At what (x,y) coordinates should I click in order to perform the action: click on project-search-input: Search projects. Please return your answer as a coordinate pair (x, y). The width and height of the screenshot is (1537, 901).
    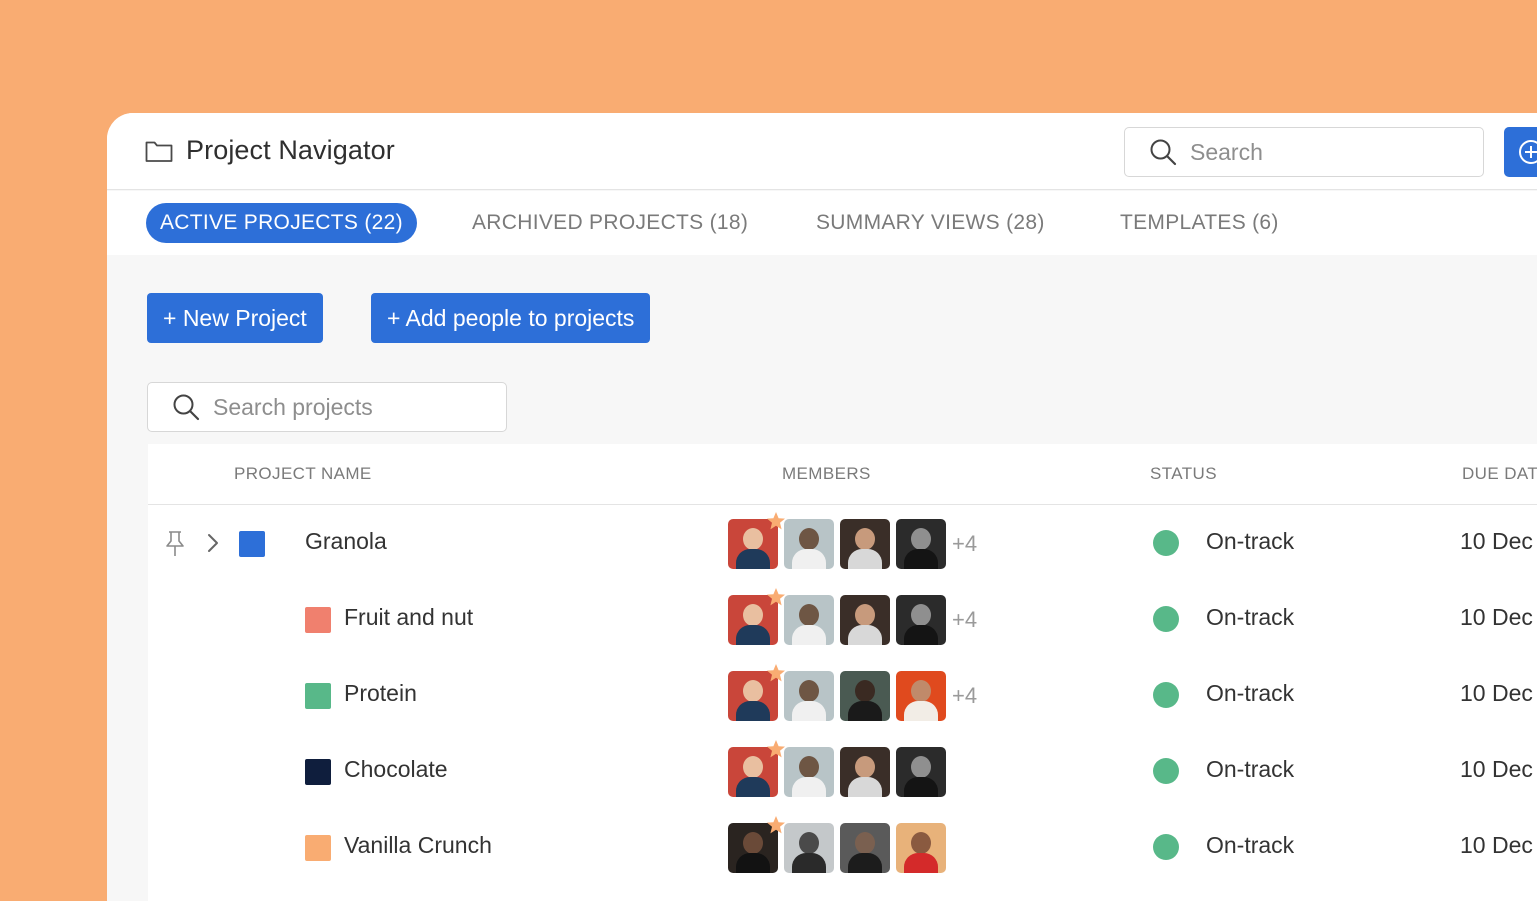
    Looking at the image, I should click on (327, 407).